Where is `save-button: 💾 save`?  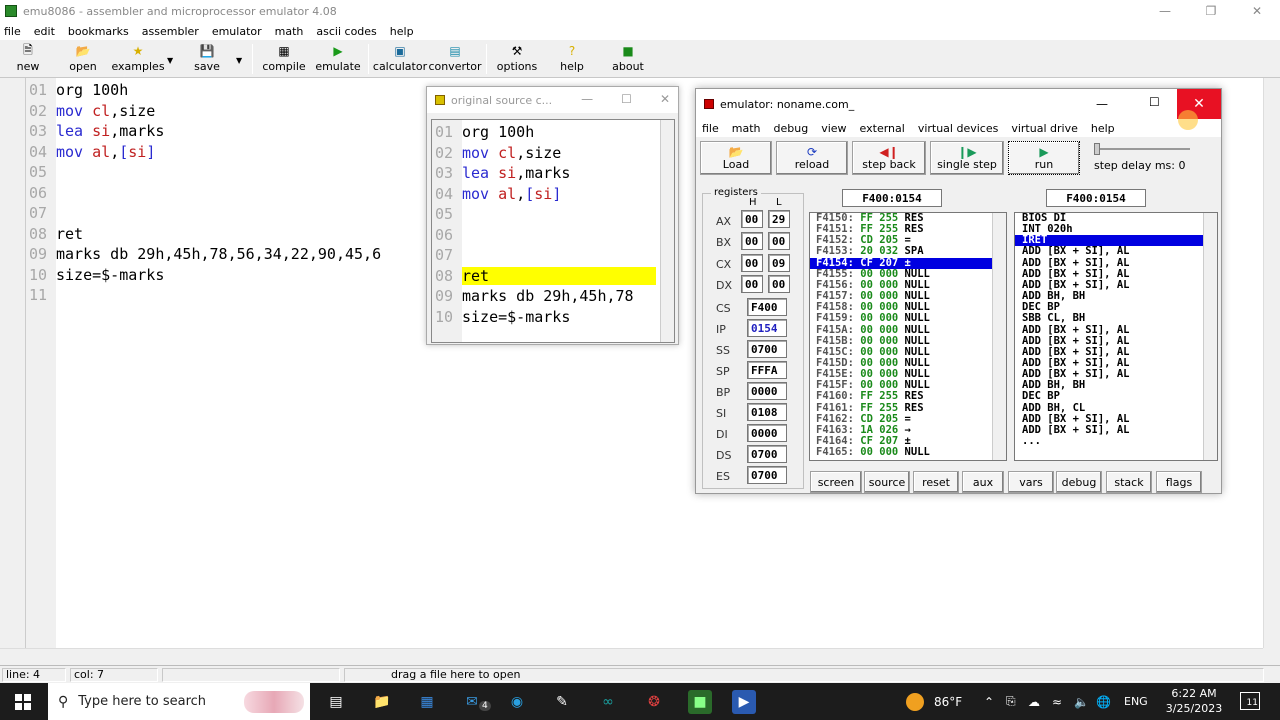 save-button: 💾 save is located at coordinates (207, 60).